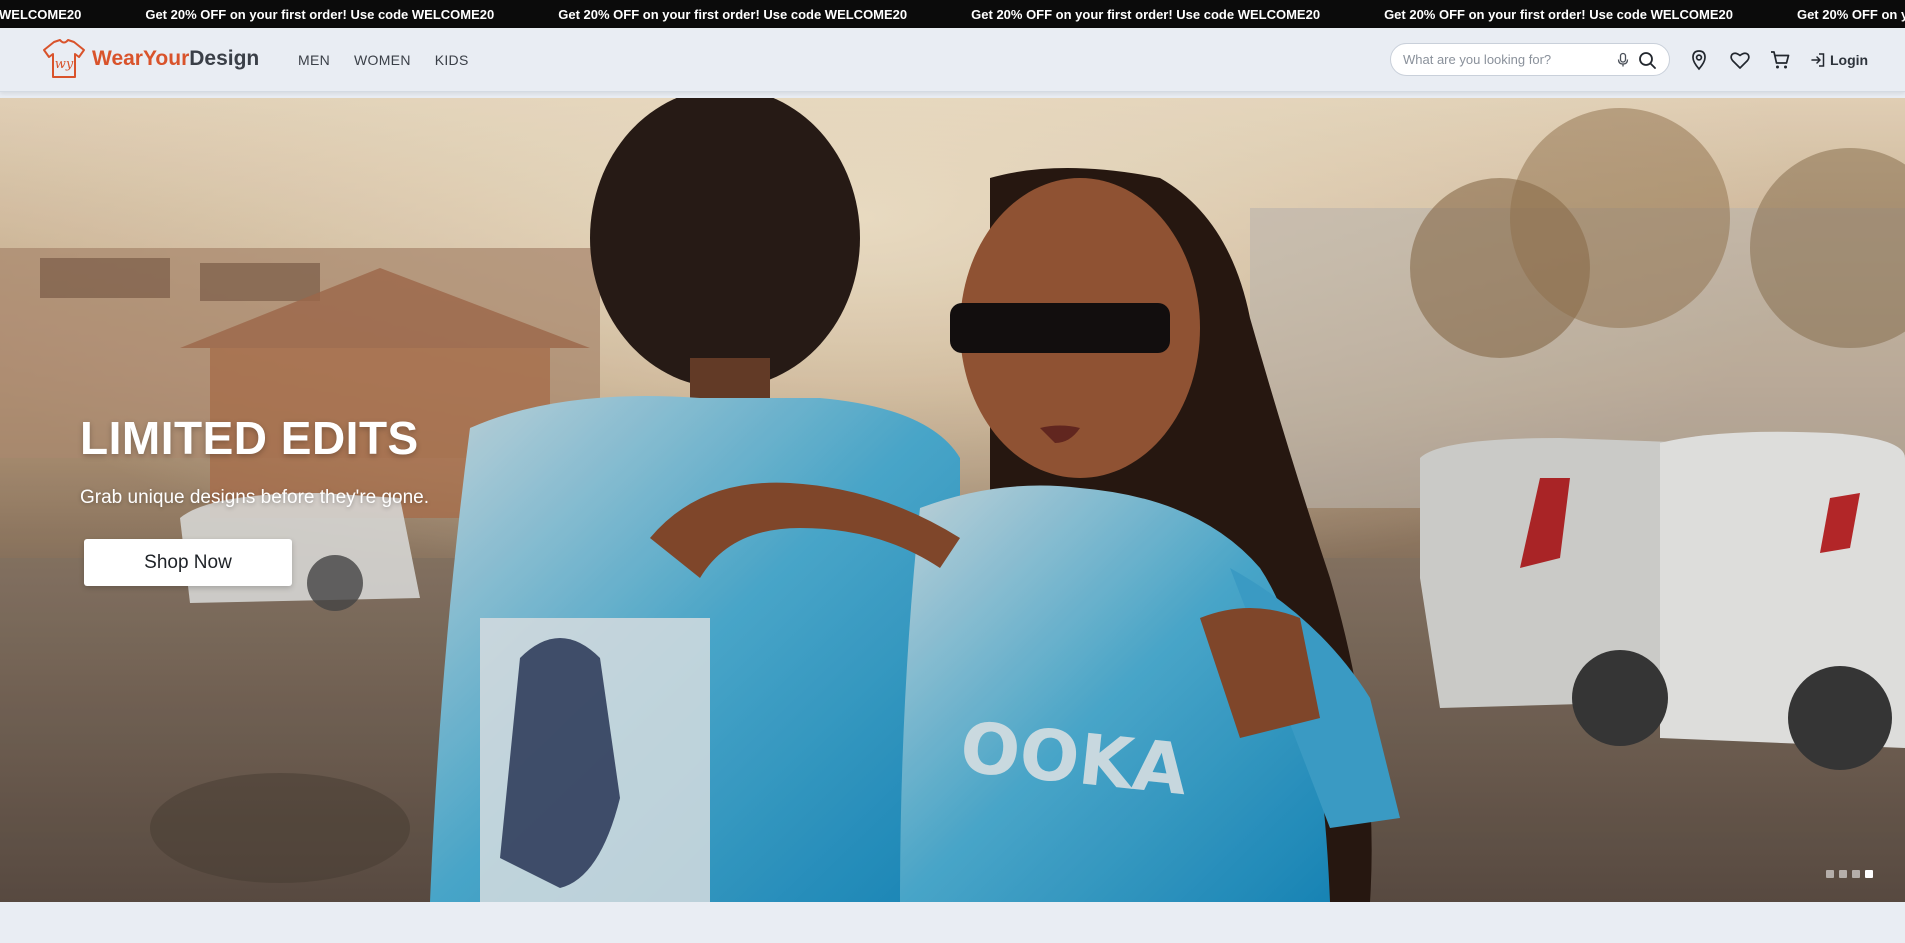 The image size is (1905, 943). I want to click on tshirt-logo-icon: wy, so click(64, 58).